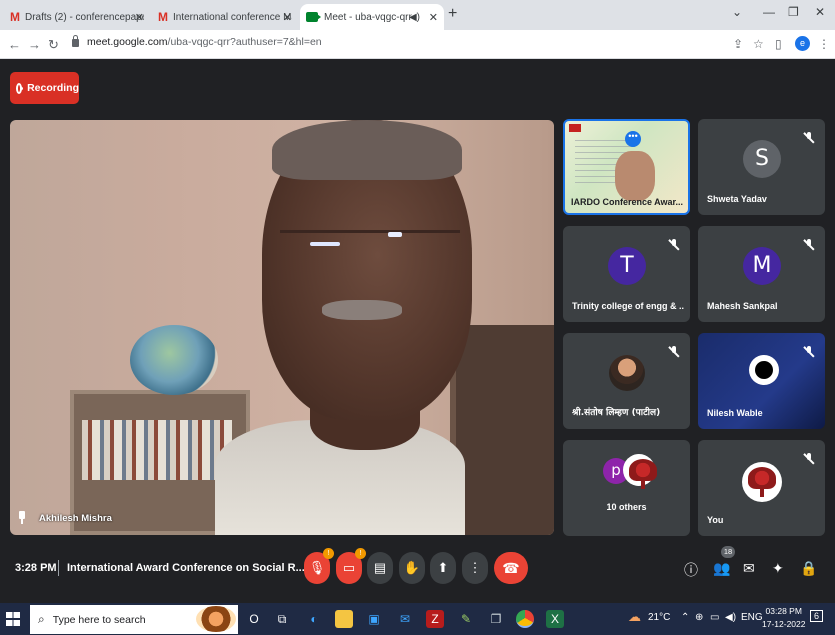  I want to click on close-window-icon: ✕, so click(820, 12).